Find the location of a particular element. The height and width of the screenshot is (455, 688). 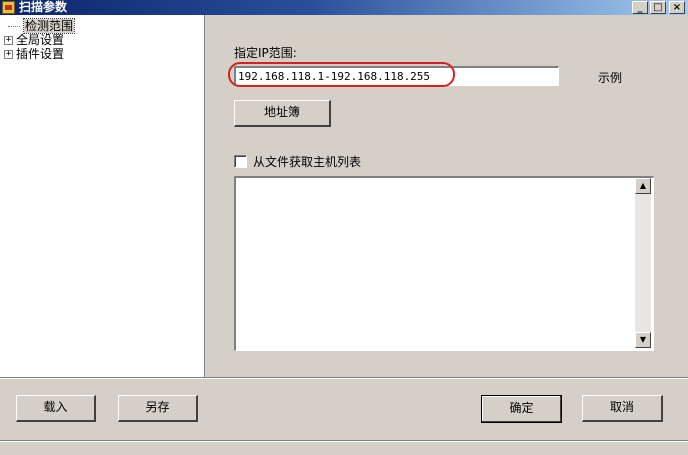

ip-range-label: 指定IP范围: is located at coordinates (265, 53).